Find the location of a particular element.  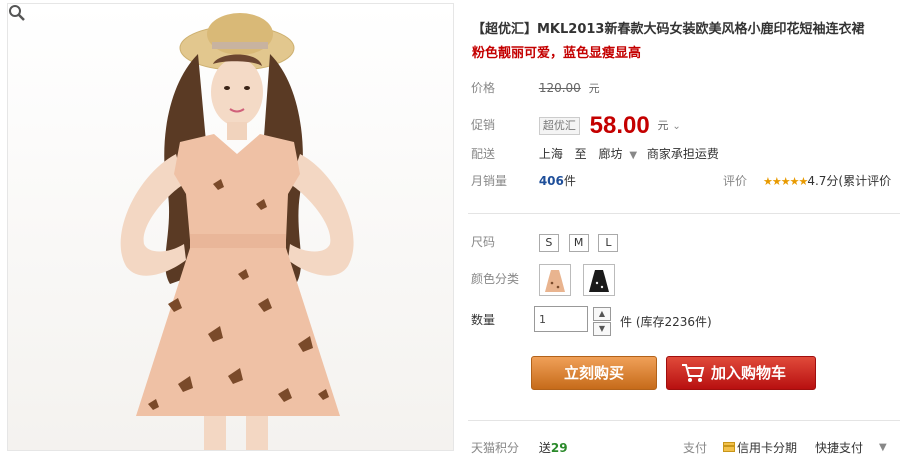

color-row: 颜色分类 is located at coordinates (547, 279).